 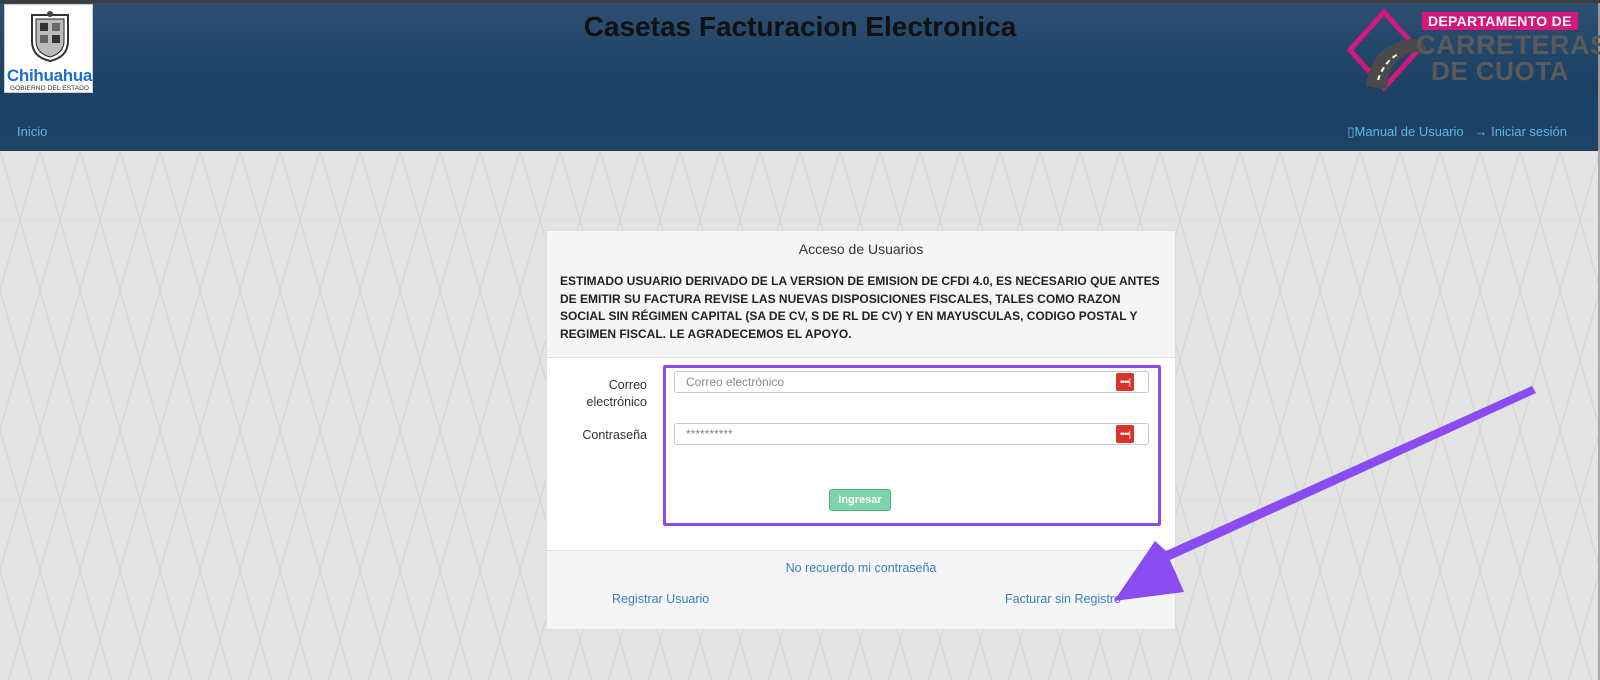 What do you see at coordinates (614, 435) in the screenshot?
I see `password-label: Contraseña` at bounding box center [614, 435].